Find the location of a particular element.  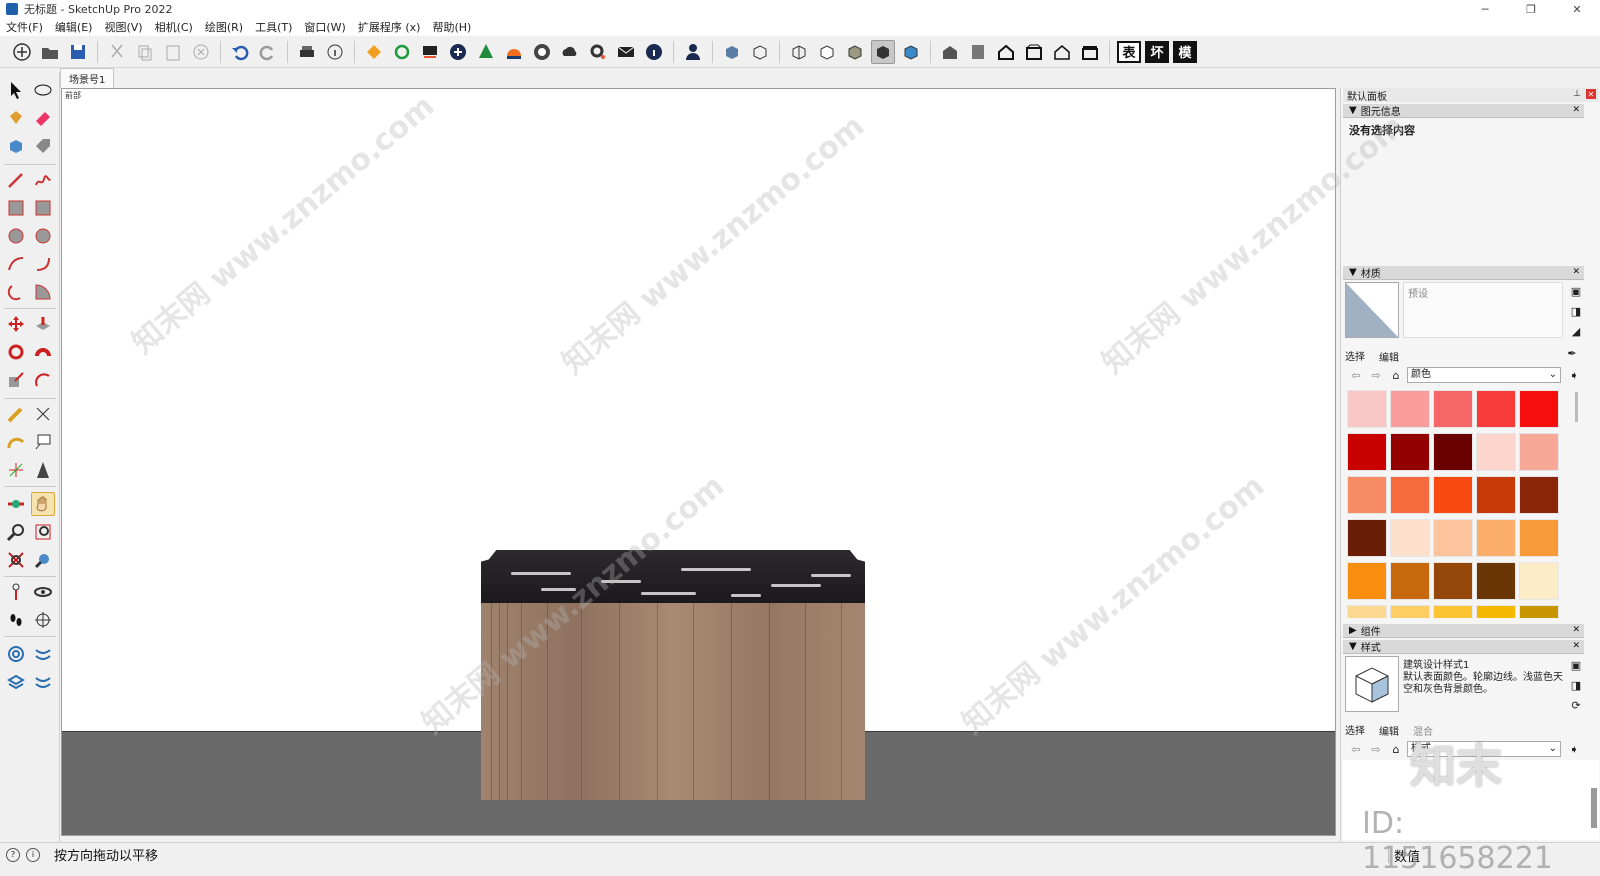

create-material-icon: ◨ is located at coordinates (1576, 311).